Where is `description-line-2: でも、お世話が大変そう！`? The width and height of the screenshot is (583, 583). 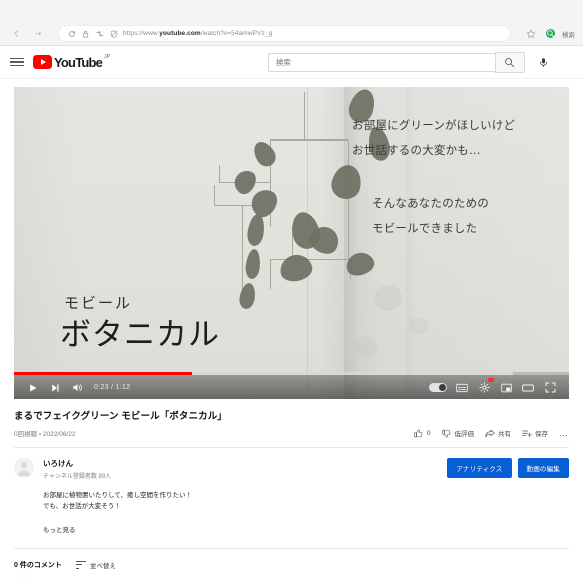
description-line-2: でも、お世話が大変そう！ is located at coordinates (82, 507).